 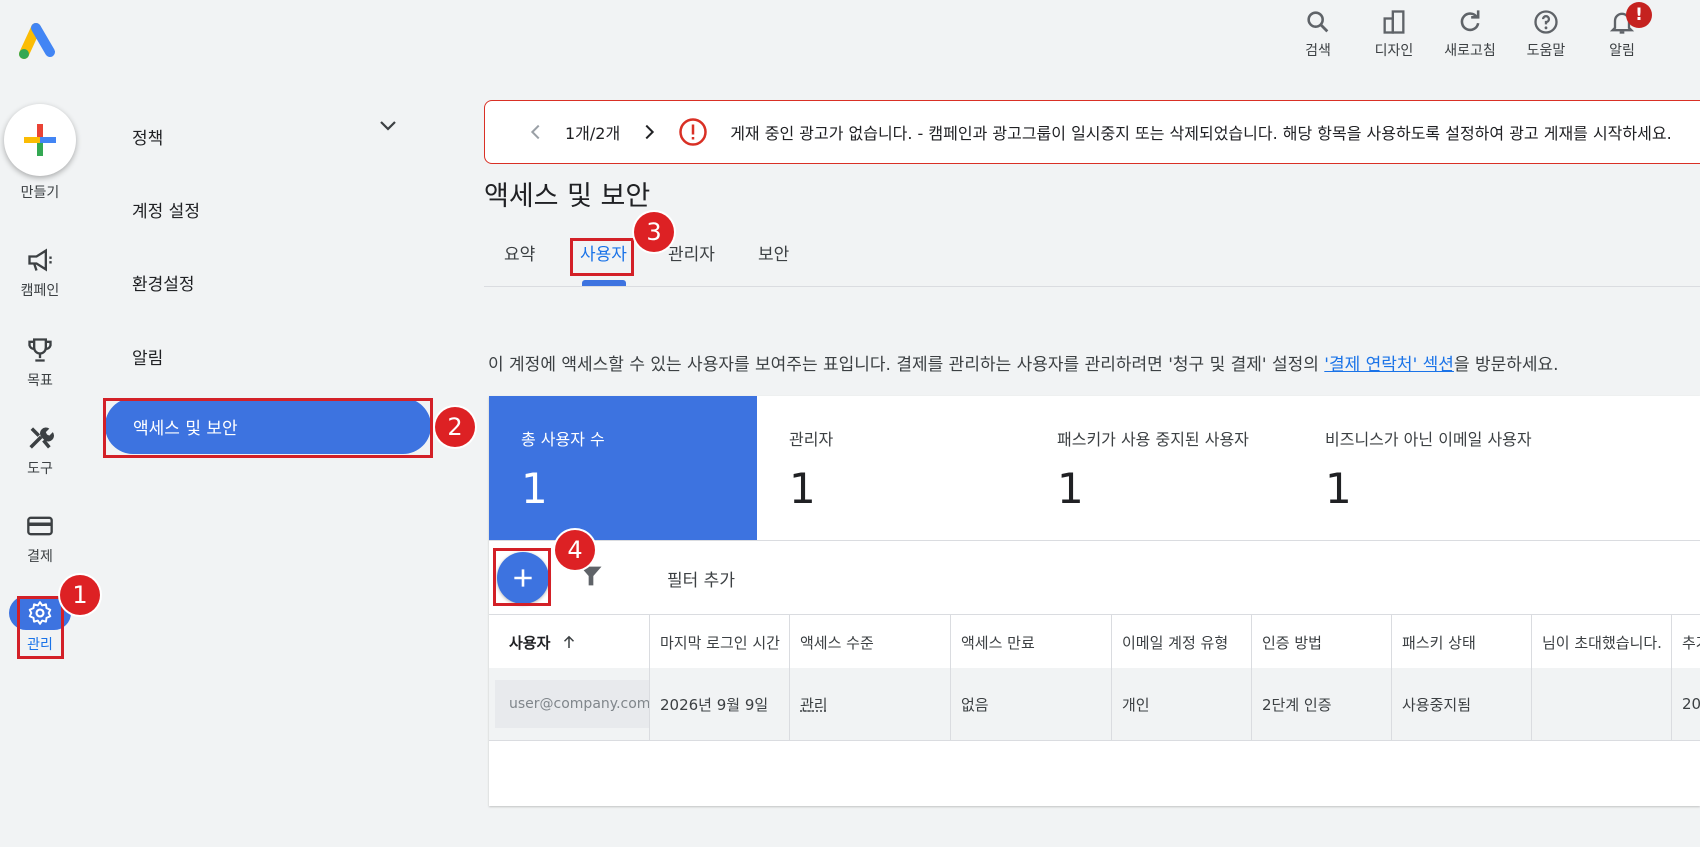 I want to click on rail-item-tools: 도구, so click(x=40, y=451).